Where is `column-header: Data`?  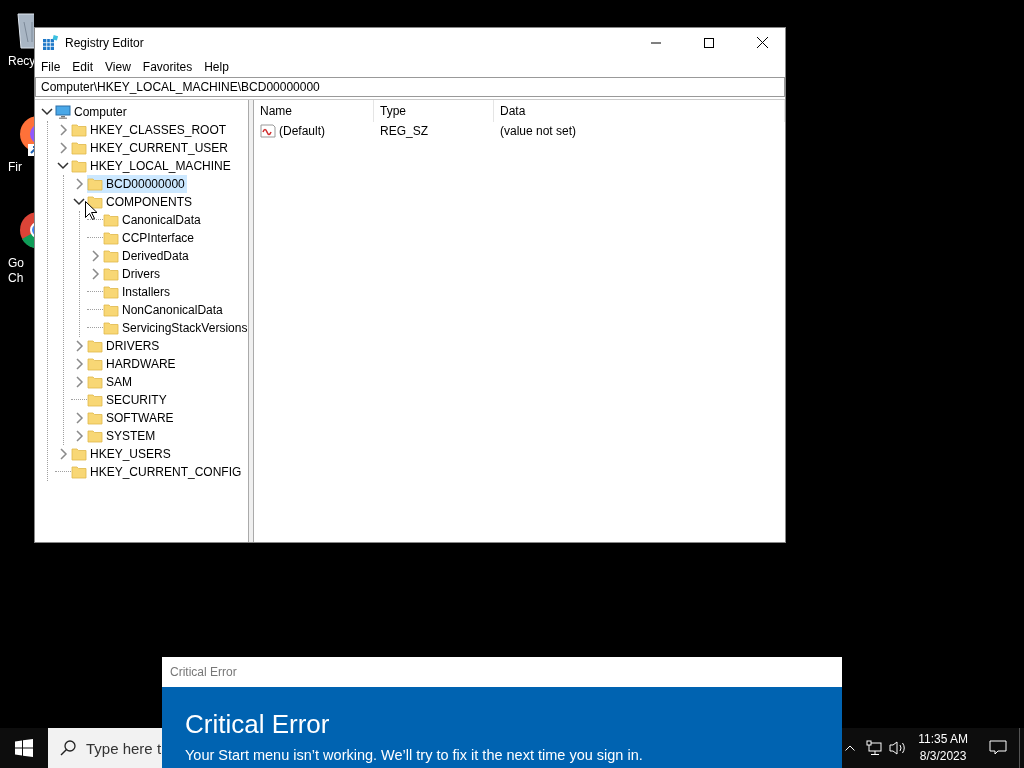
column-header: Data is located at coordinates (639, 111).